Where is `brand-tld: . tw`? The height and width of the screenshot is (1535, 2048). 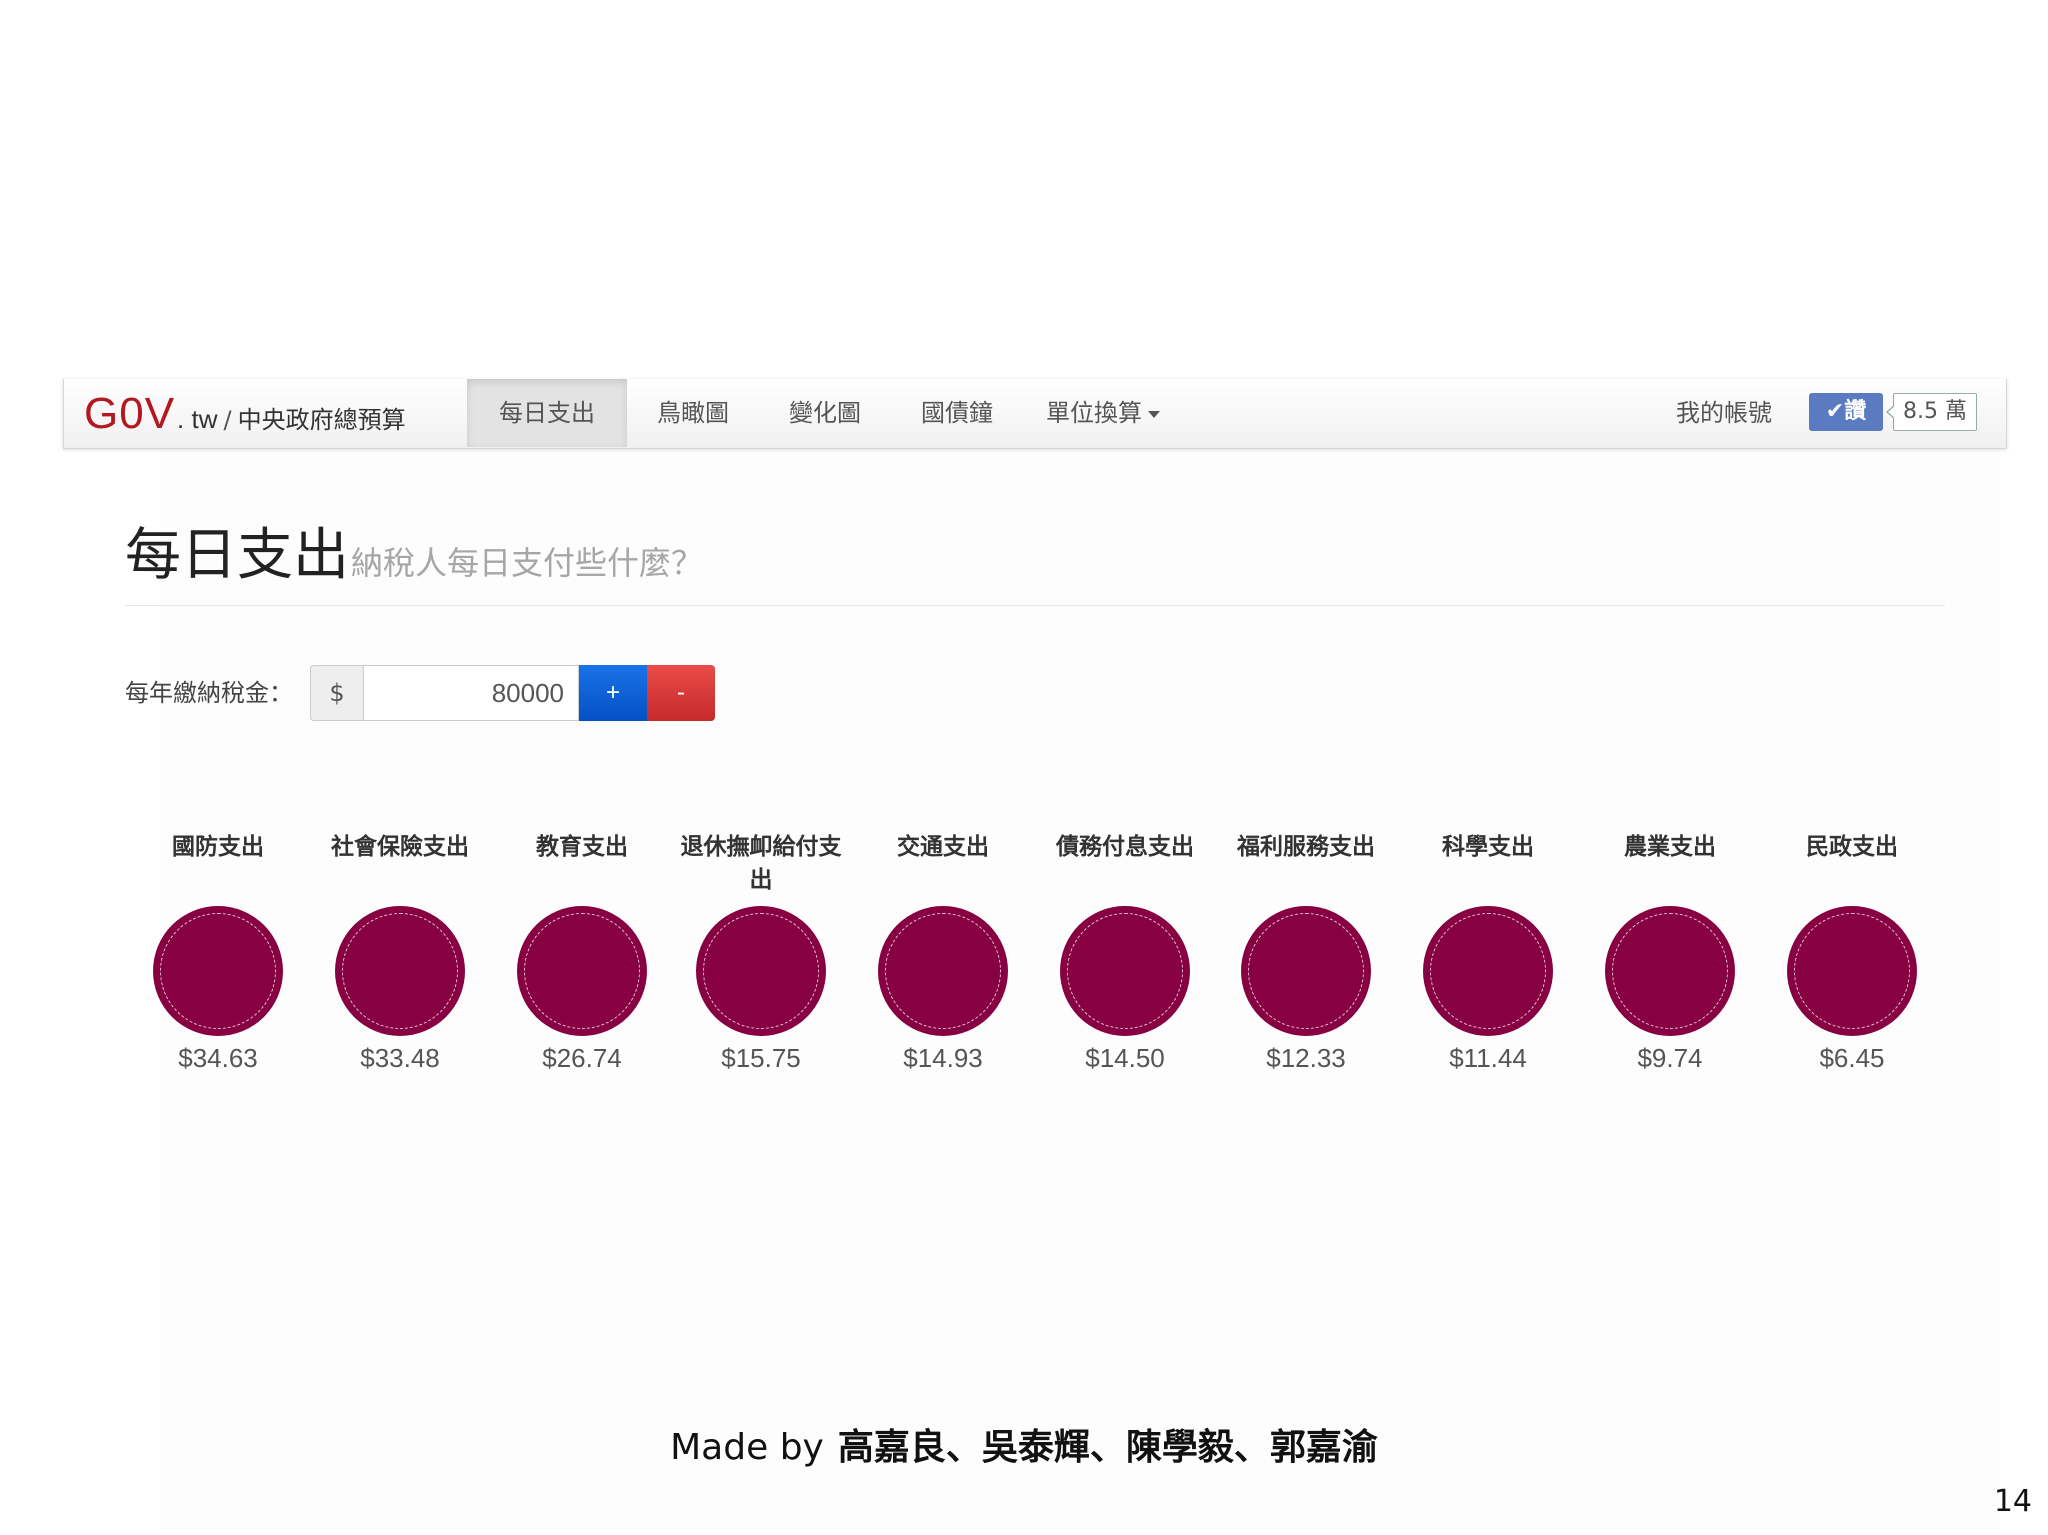 brand-tld: . tw is located at coordinates (197, 419).